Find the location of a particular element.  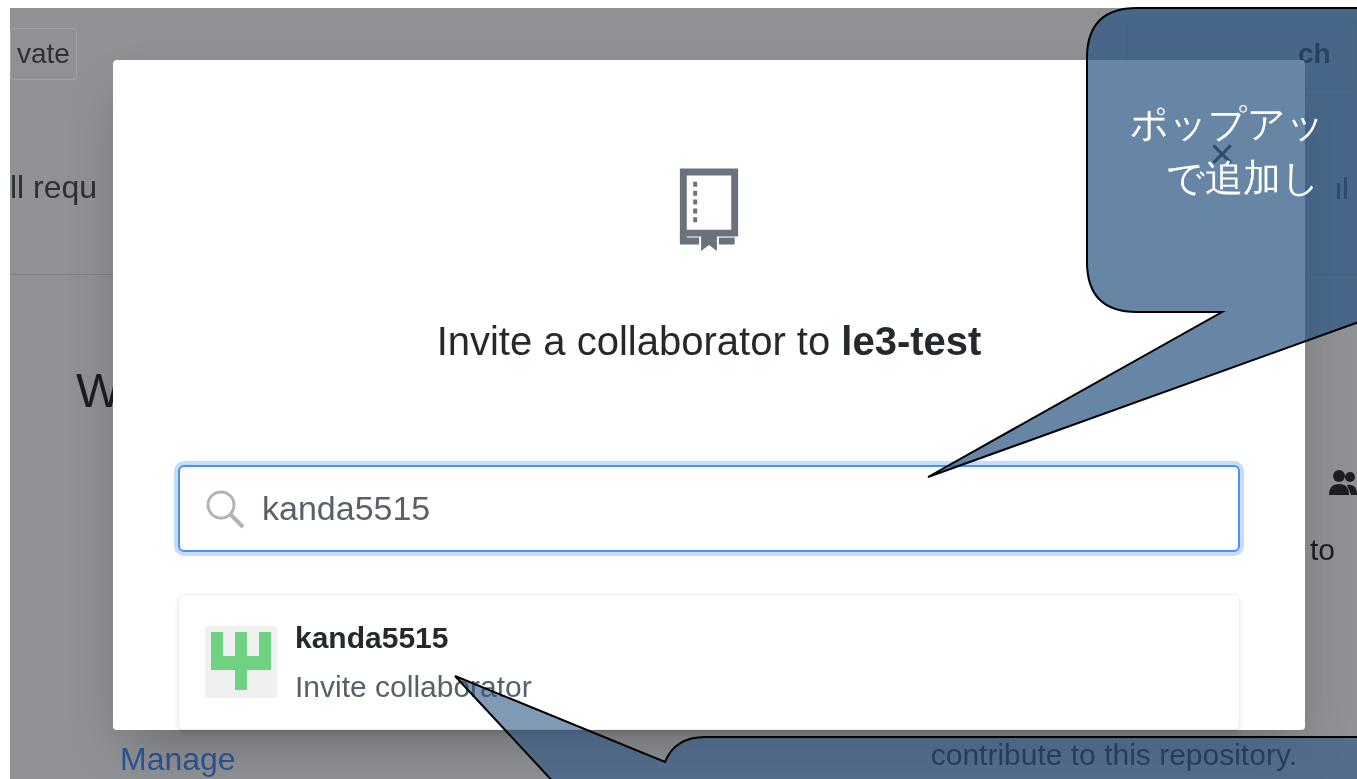

callout-text: ポップアッ is located at coordinates (1227, 123).